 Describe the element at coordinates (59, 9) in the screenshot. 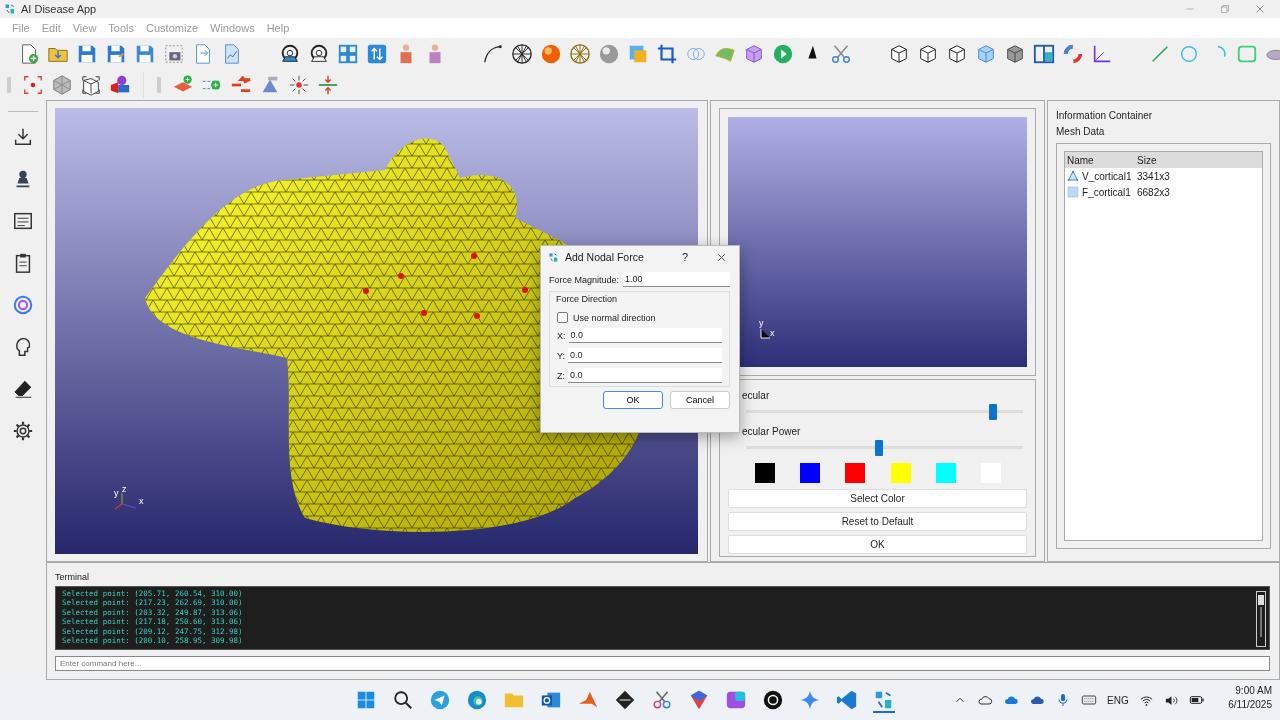

I see `window-title: AI Disease App` at that location.